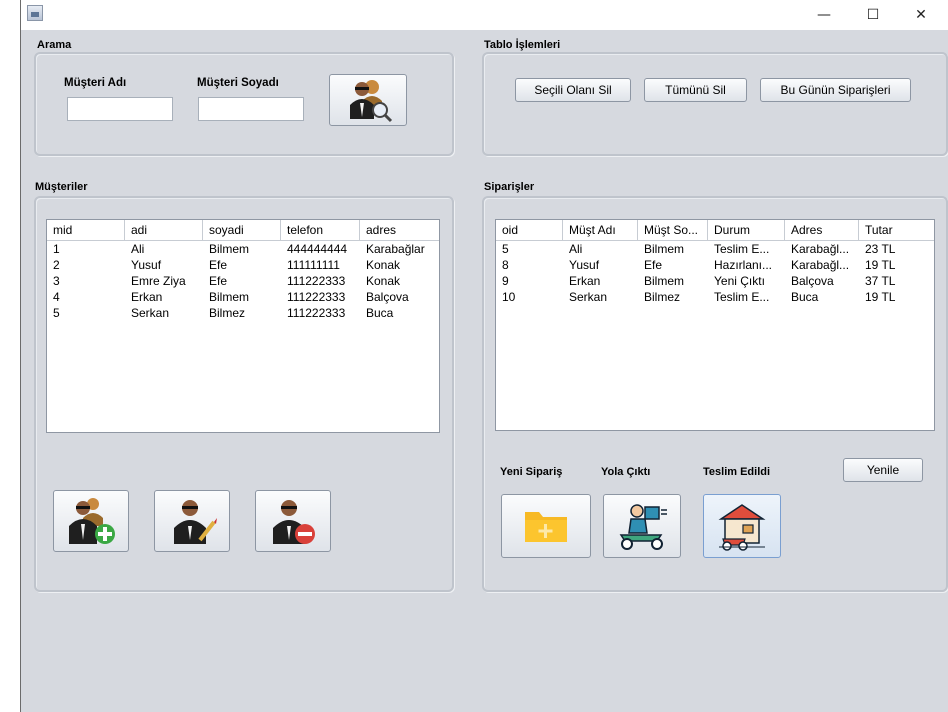  I want to click on cell-mid: 2, so click(56, 265).